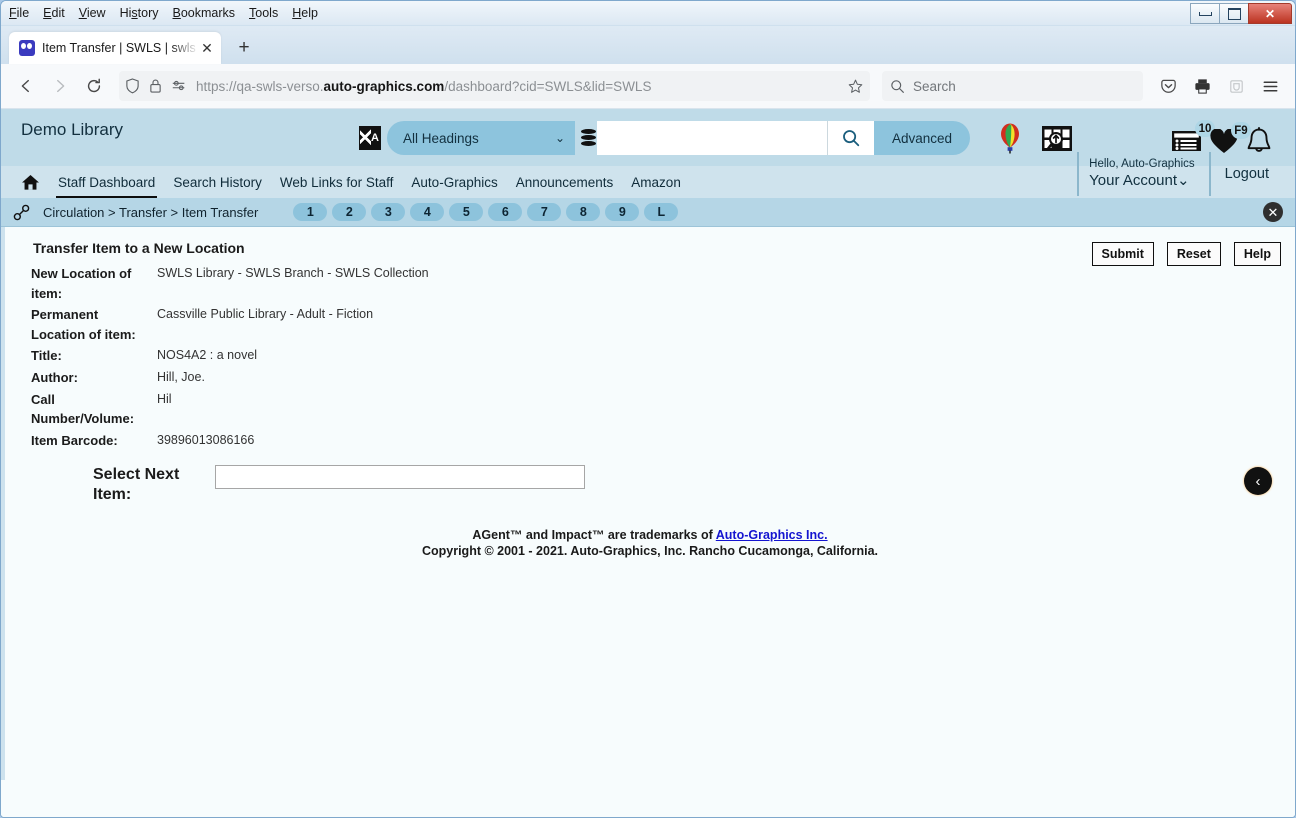 The height and width of the screenshot is (818, 1296). I want to click on translate-icon: A, so click(370, 138).